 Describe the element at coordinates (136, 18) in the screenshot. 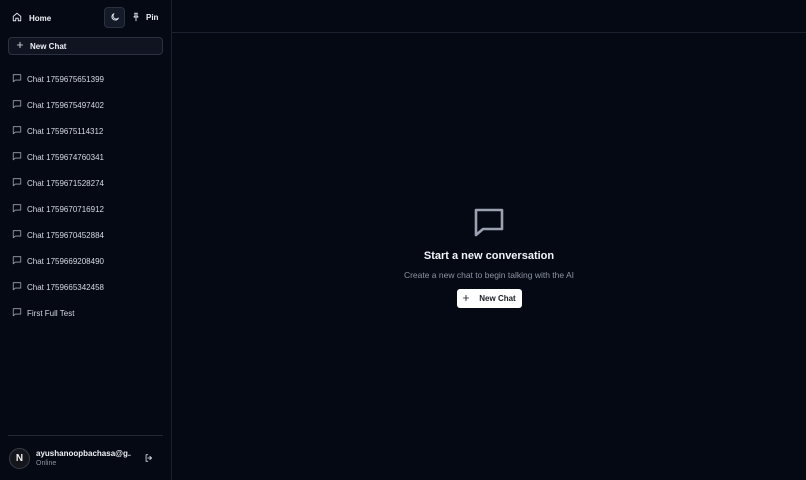

I see `pin-icon` at that location.